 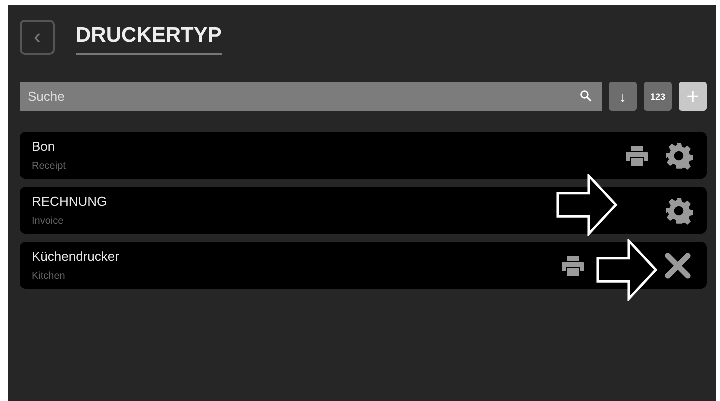 I want to click on printer-type-subtitle: Receipt, so click(x=49, y=166).